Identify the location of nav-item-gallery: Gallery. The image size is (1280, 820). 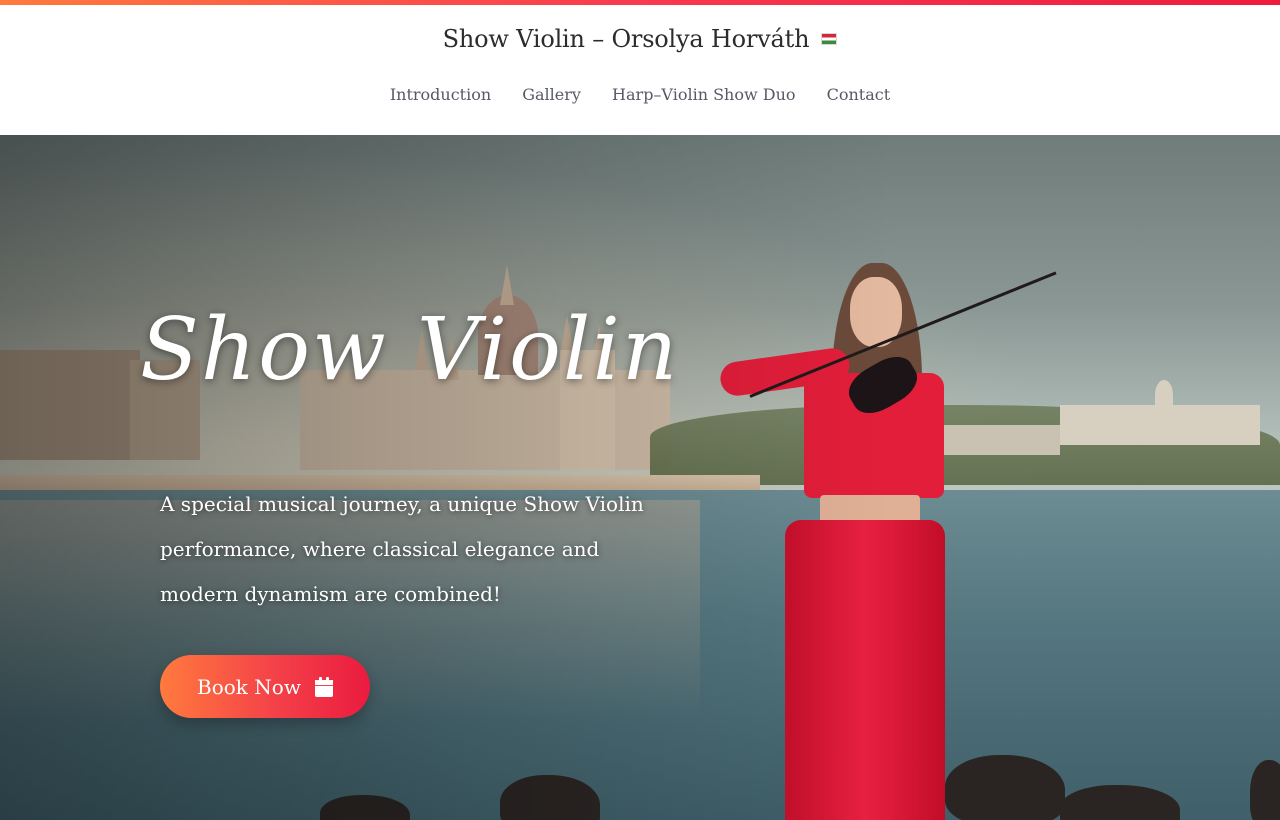
(551, 94).